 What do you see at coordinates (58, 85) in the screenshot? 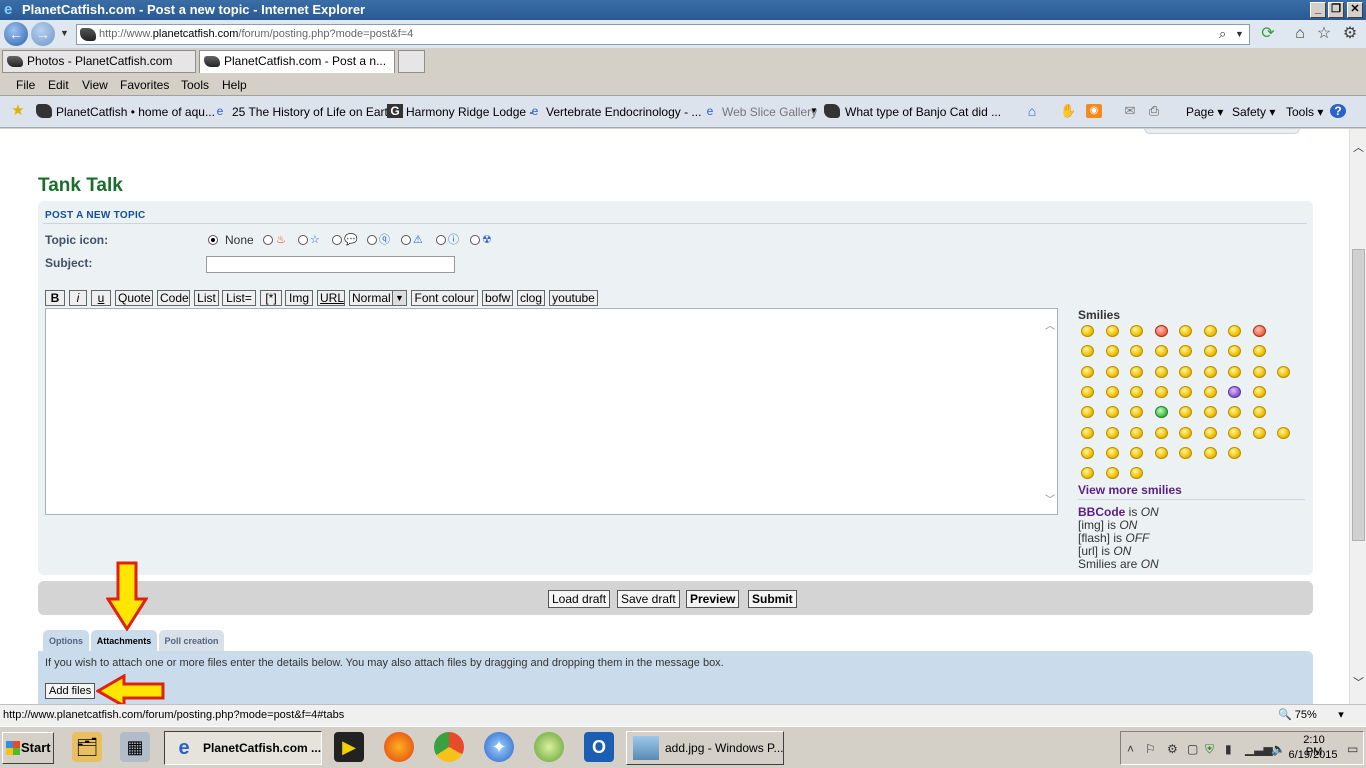
I see `menu-edit: Edit` at bounding box center [58, 85].